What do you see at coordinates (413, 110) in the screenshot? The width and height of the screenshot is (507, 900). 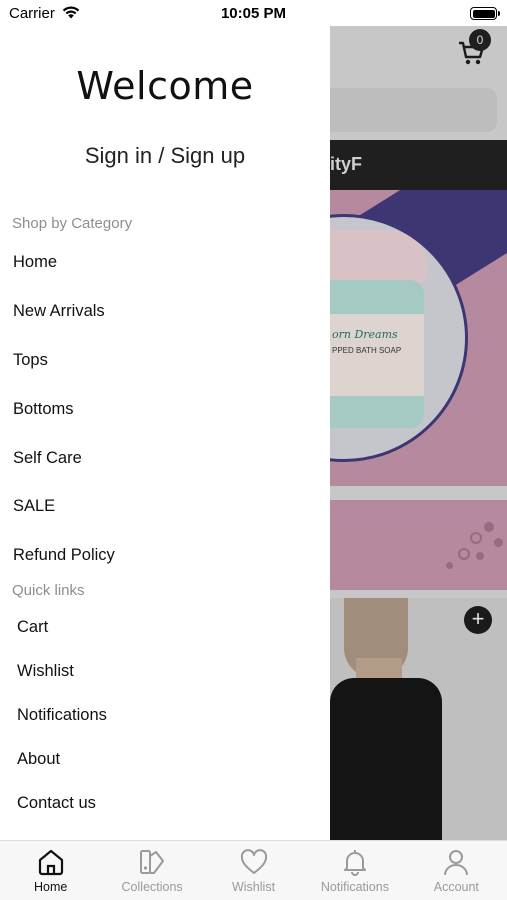 I see `search-bar` at bounding box center [413, 110].